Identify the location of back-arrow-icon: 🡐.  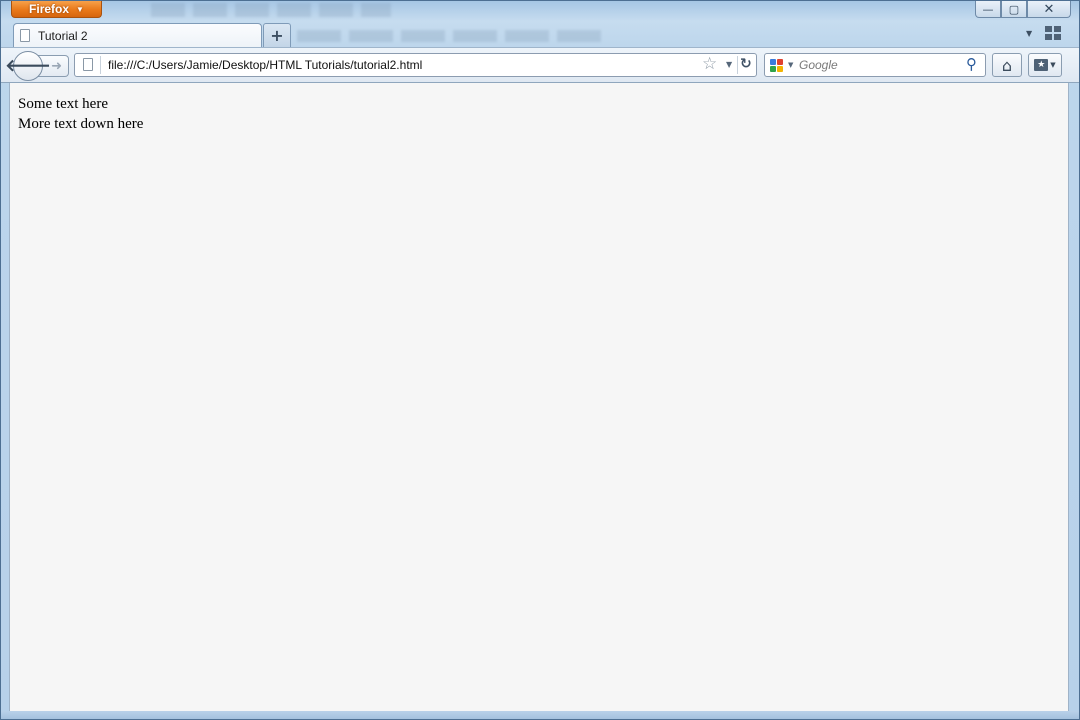
(28, 66).